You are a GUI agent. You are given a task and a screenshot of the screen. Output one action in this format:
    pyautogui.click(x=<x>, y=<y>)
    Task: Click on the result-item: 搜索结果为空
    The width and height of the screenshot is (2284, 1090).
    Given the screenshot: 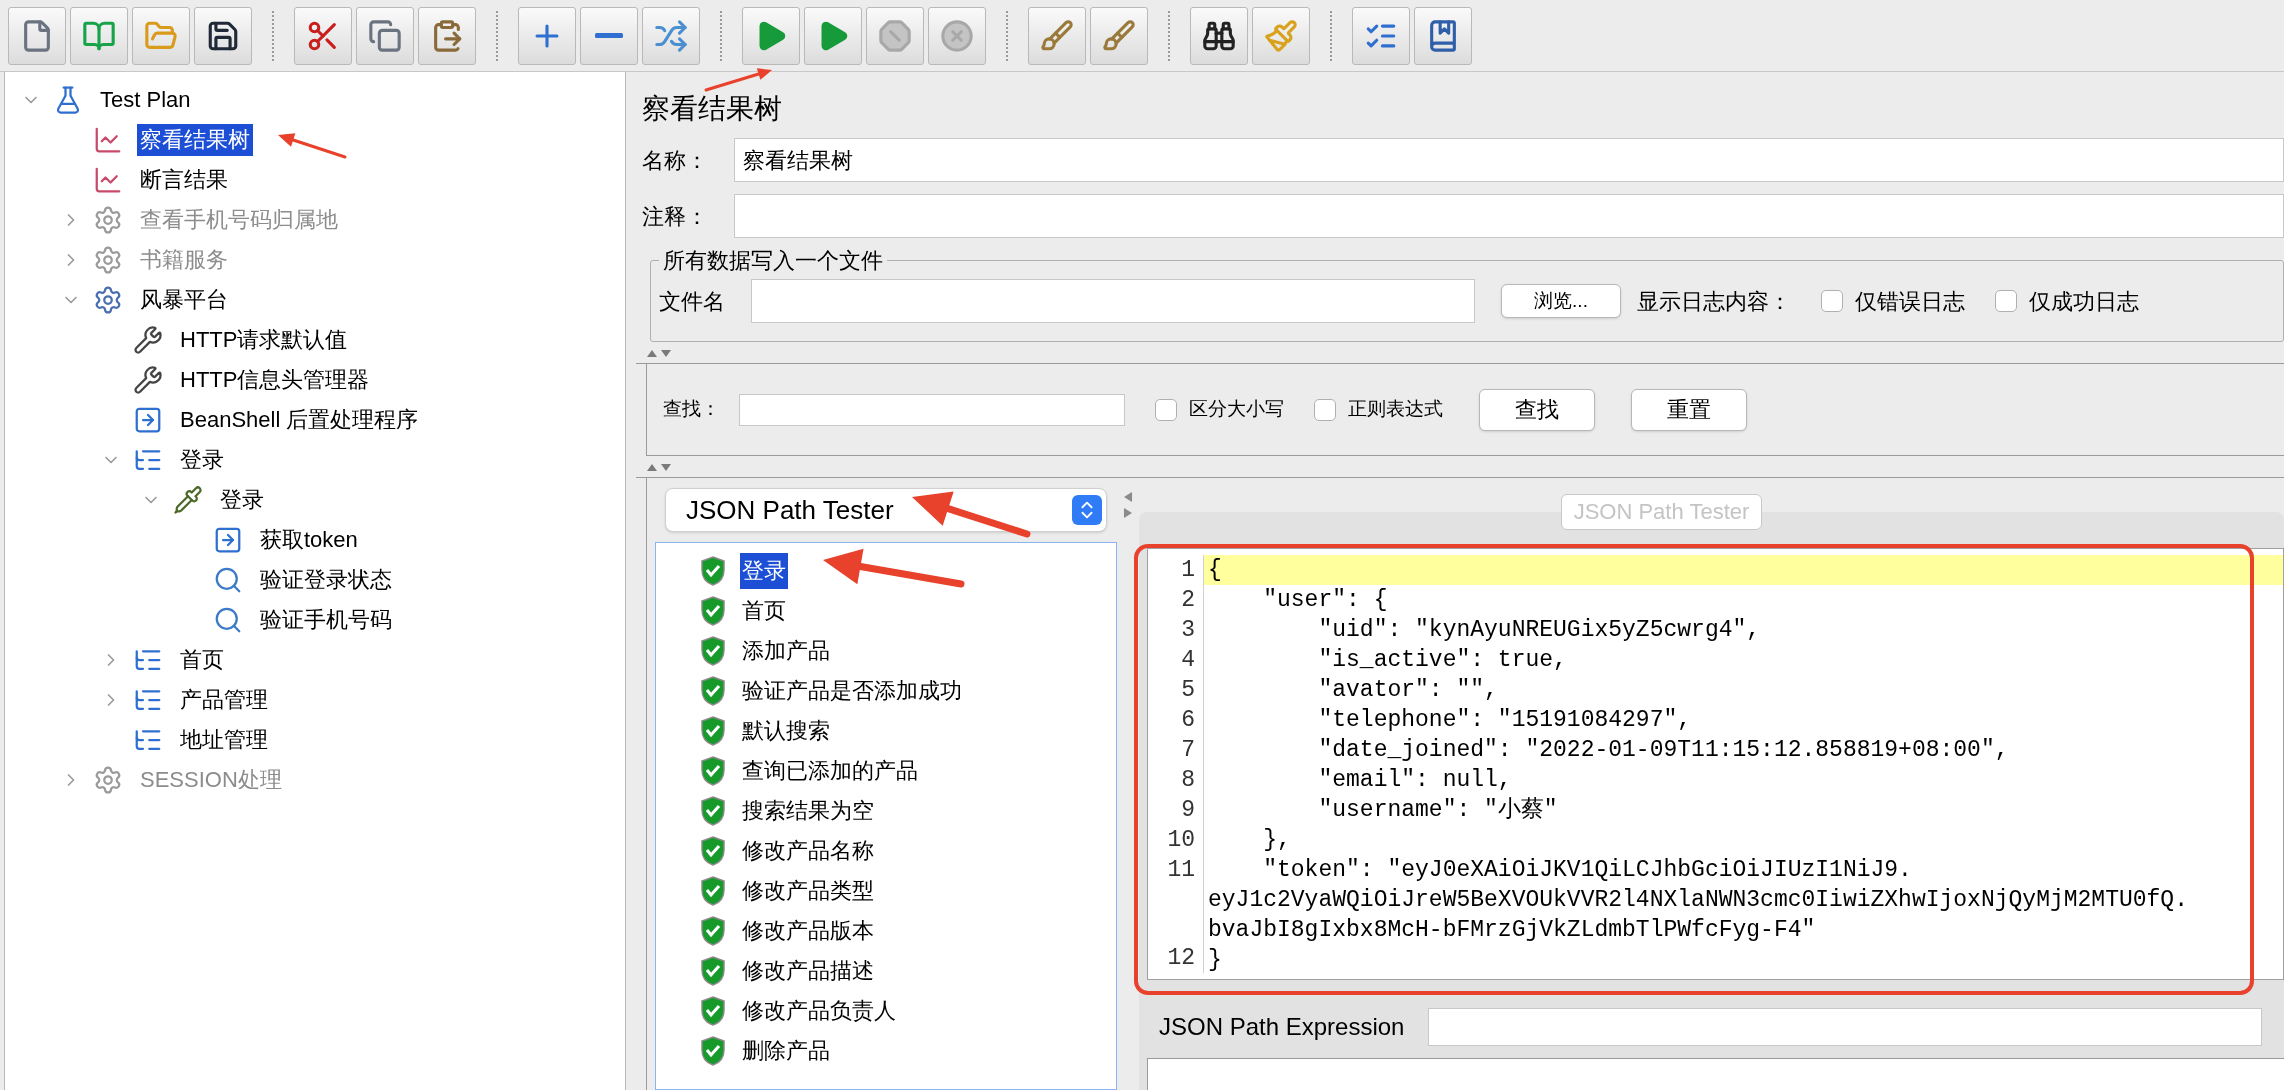 What is the action you would take?
    pyautogui.click(x=808, y=811)
    